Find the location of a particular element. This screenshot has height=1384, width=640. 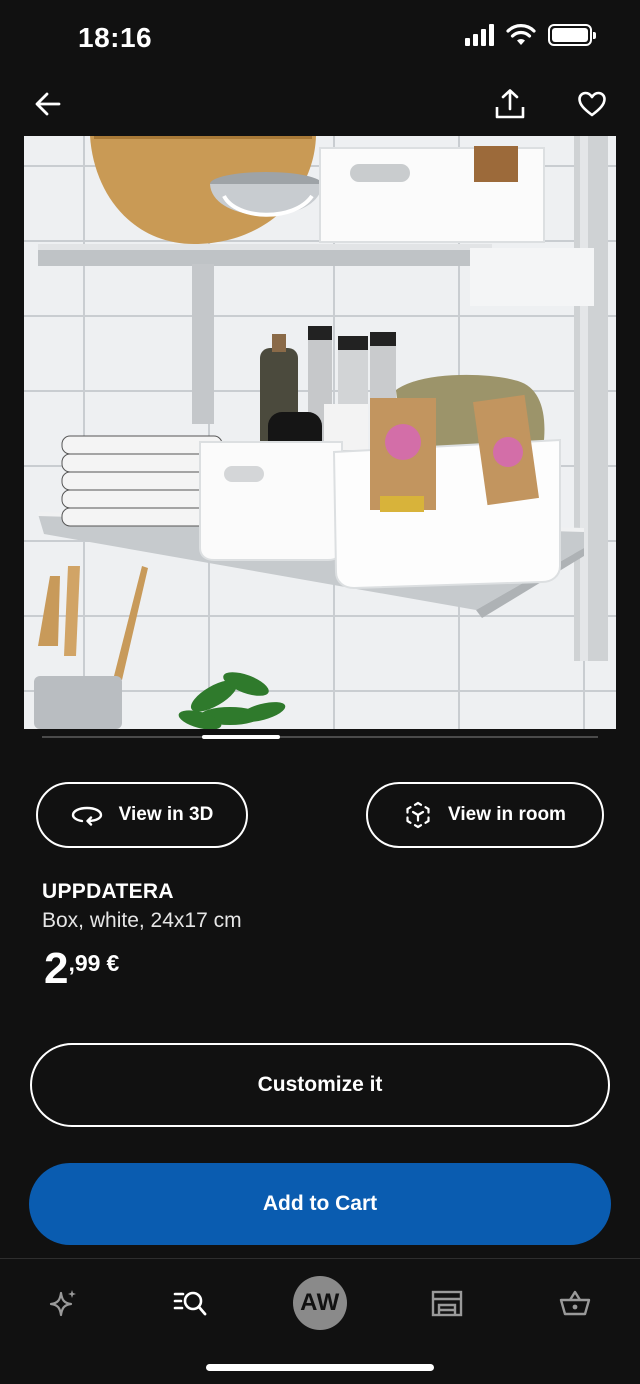

heart-icon is located at coordinates (592, 104).